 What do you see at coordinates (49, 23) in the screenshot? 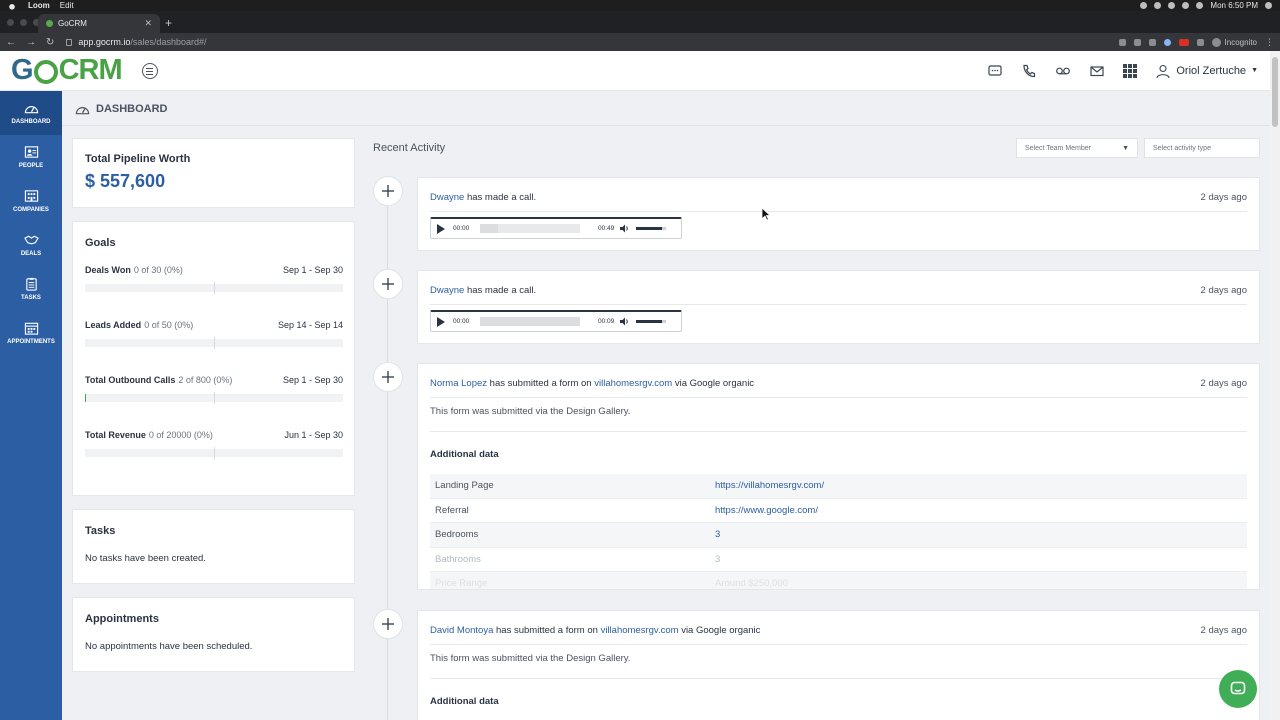
I see `favicon-icon` at bounding box center [49, 23].